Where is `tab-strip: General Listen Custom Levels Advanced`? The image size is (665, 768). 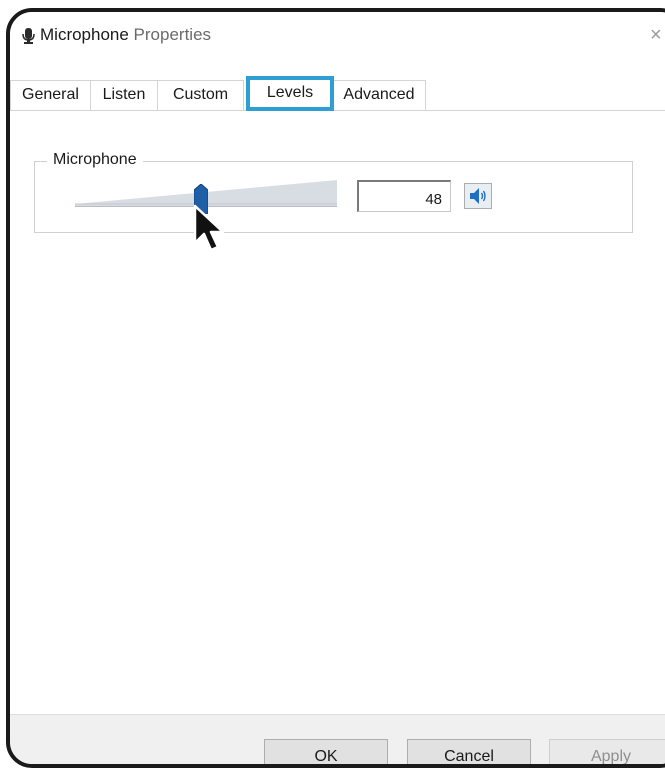 tab-strip: General Listen Custom Levels Advanced is located at coordinates (337, 93).